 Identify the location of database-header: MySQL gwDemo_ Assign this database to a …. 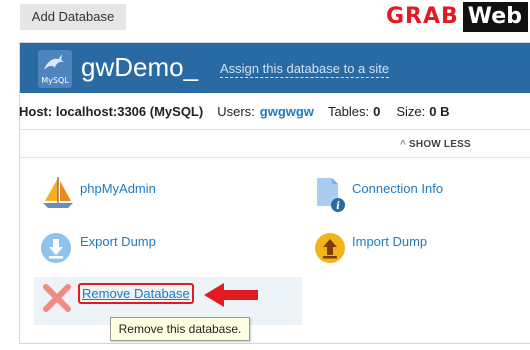
(275, 68).